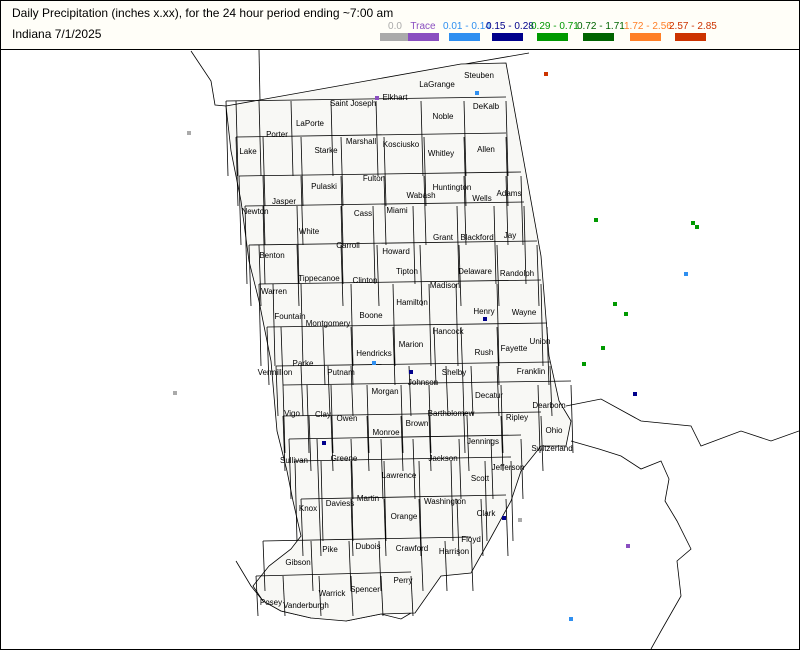 This screenshot has height=650, width=800. I want to click on county-label: Benton, so click(271, 255).